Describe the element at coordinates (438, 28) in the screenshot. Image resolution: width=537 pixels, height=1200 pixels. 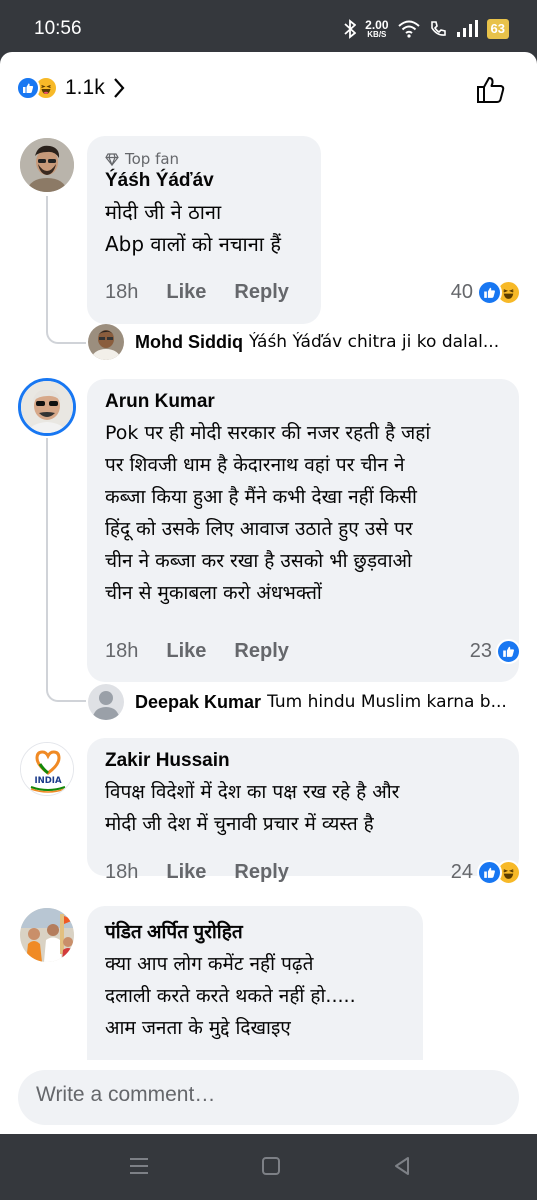
I see `wifi-calling-icon` at that location.